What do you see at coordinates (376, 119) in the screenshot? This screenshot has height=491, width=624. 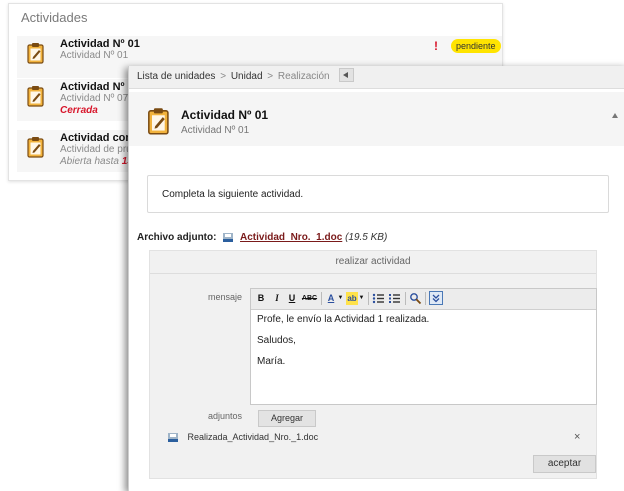 I see `activity-header: Actividad Nº 01 Actividad Nº 01` at bounding box center [376, 119].